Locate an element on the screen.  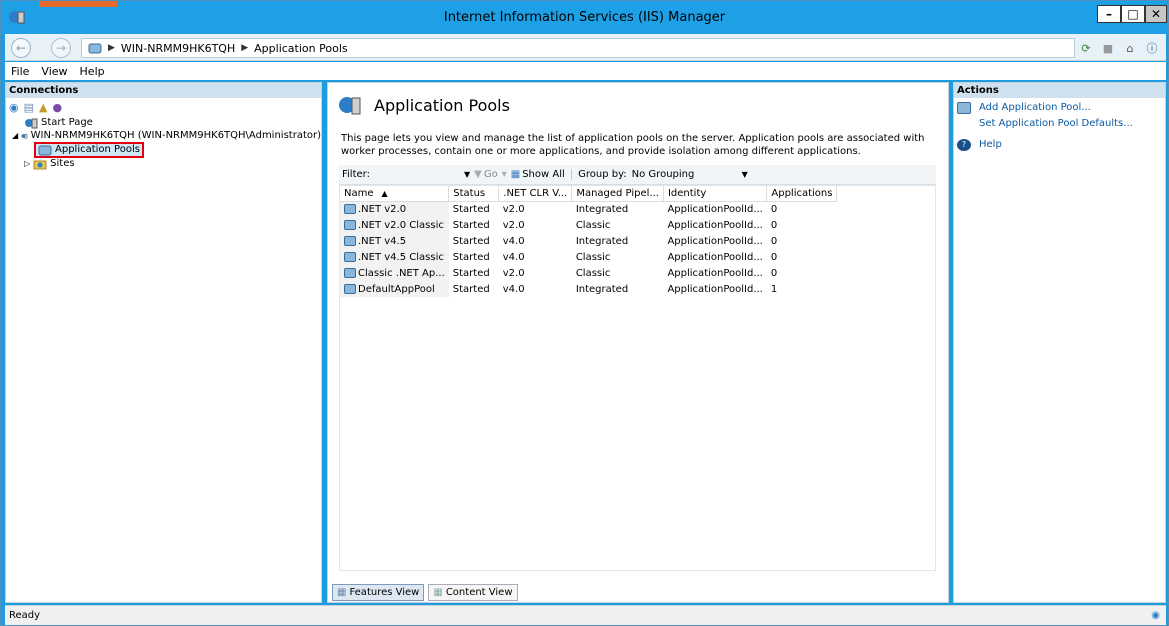
tree-app-pools-selected: Application Pools is located at coordinates (89, 149).